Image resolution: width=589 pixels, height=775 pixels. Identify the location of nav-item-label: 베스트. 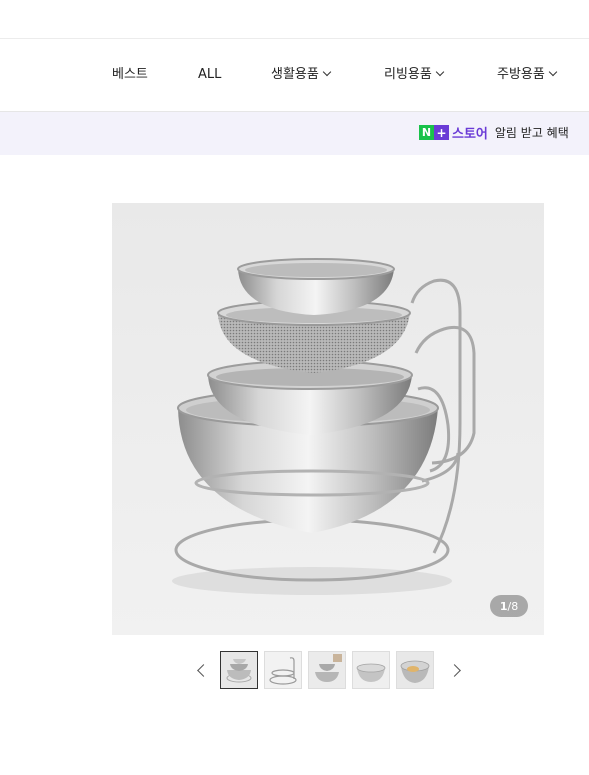
(130, 74).